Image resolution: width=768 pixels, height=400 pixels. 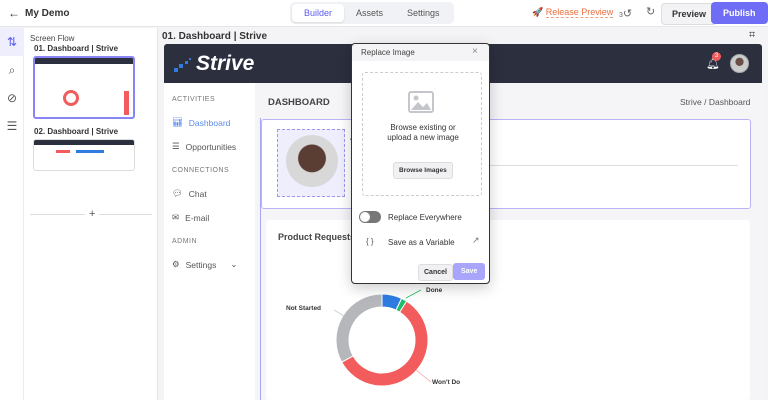 What do you see at coordinates (234, 264) in the screenshot?
I see `chevron-down-icon: ⌄` at bounding box center [234, 264].